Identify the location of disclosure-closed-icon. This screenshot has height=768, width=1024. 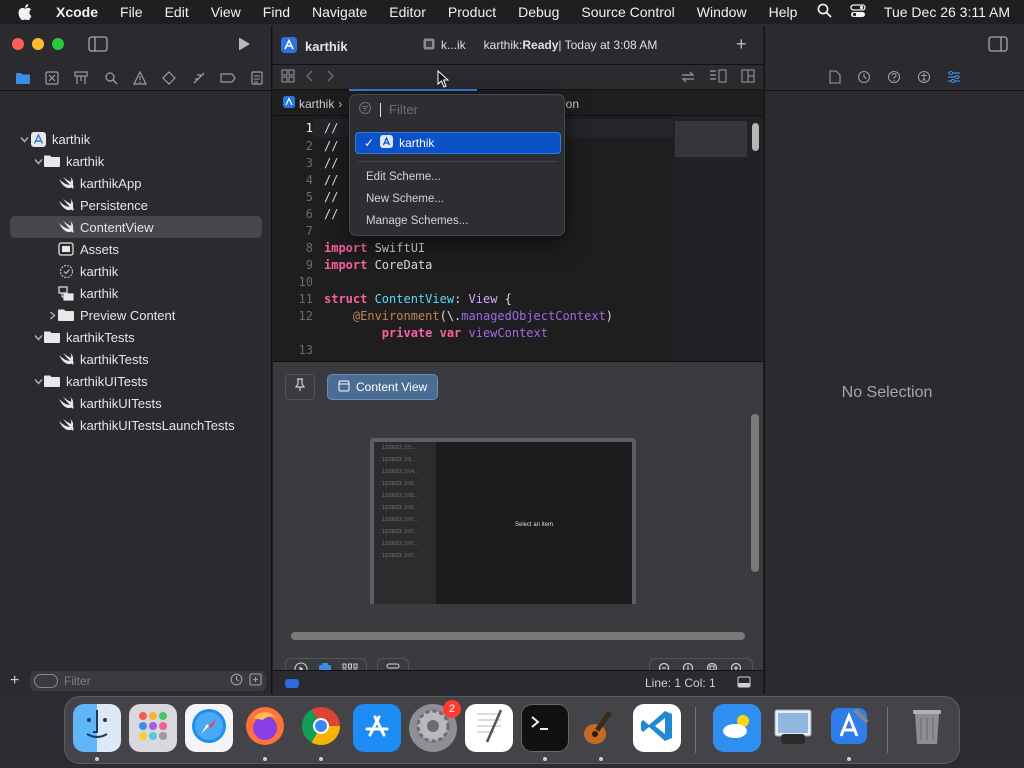
(52, 315).